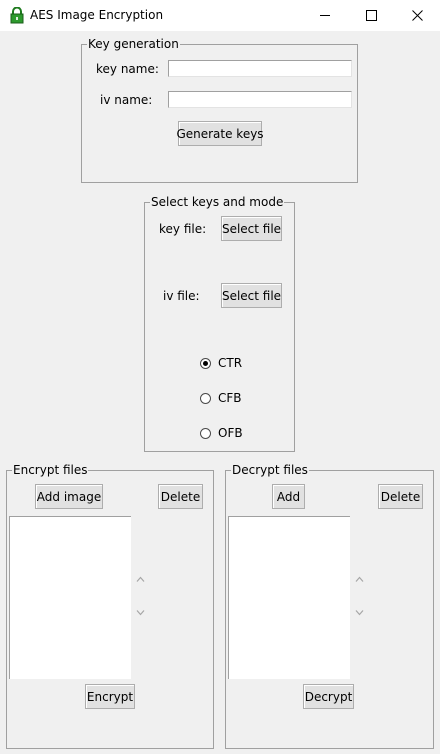 The width and height of the screenshot is (440, 754). I want to click on generate-keys-button: Generate keys, so click(220, 133).